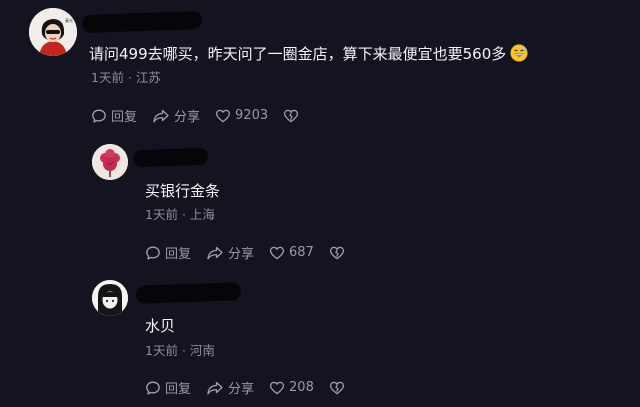  I want to click on comment-2-actions: 回复 分享 687, so click(254, 252).